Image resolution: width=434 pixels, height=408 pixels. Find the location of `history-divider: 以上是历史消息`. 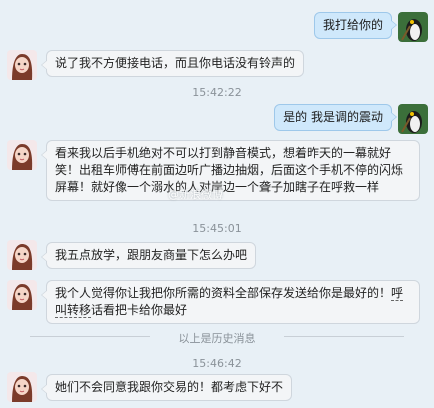

history-divider: 以上是历史消息 is located at coordinates (217, 337).